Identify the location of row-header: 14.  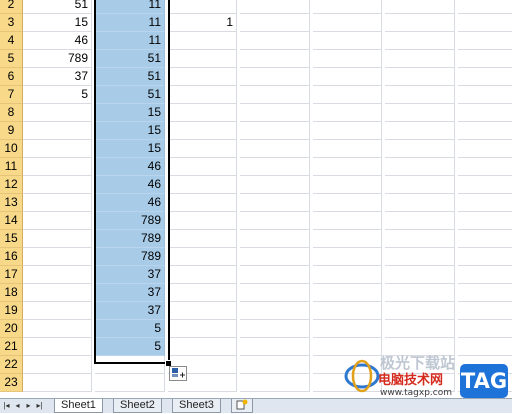
(11, 221).